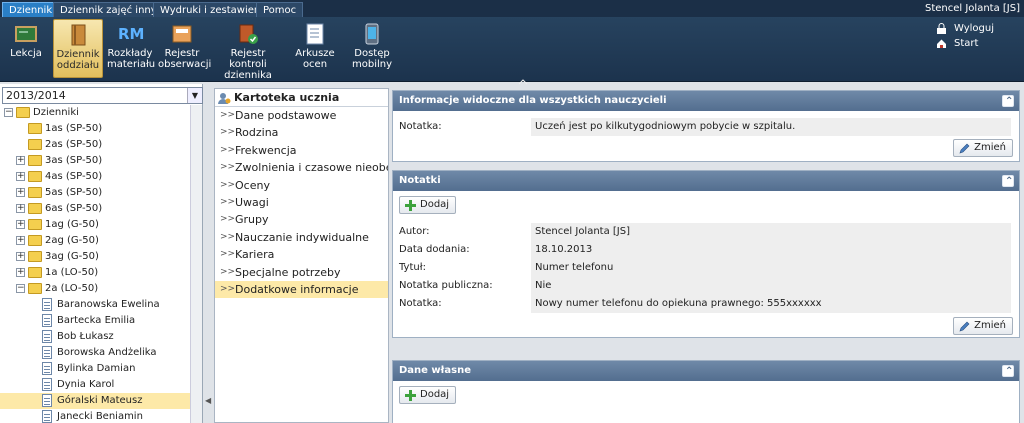  I want to click on tree-class-5as: +5as (SP-50), so click(102, 193).